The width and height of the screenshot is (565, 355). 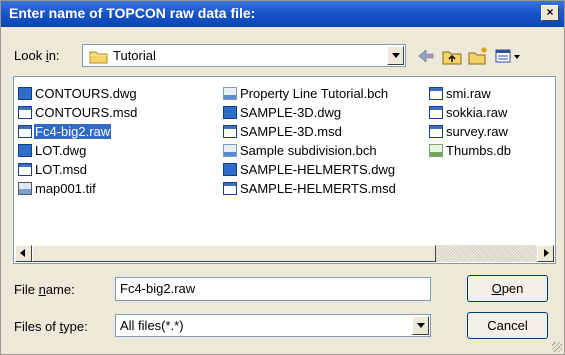 I want to click on close-button: ×, so click(x=550, y=13).